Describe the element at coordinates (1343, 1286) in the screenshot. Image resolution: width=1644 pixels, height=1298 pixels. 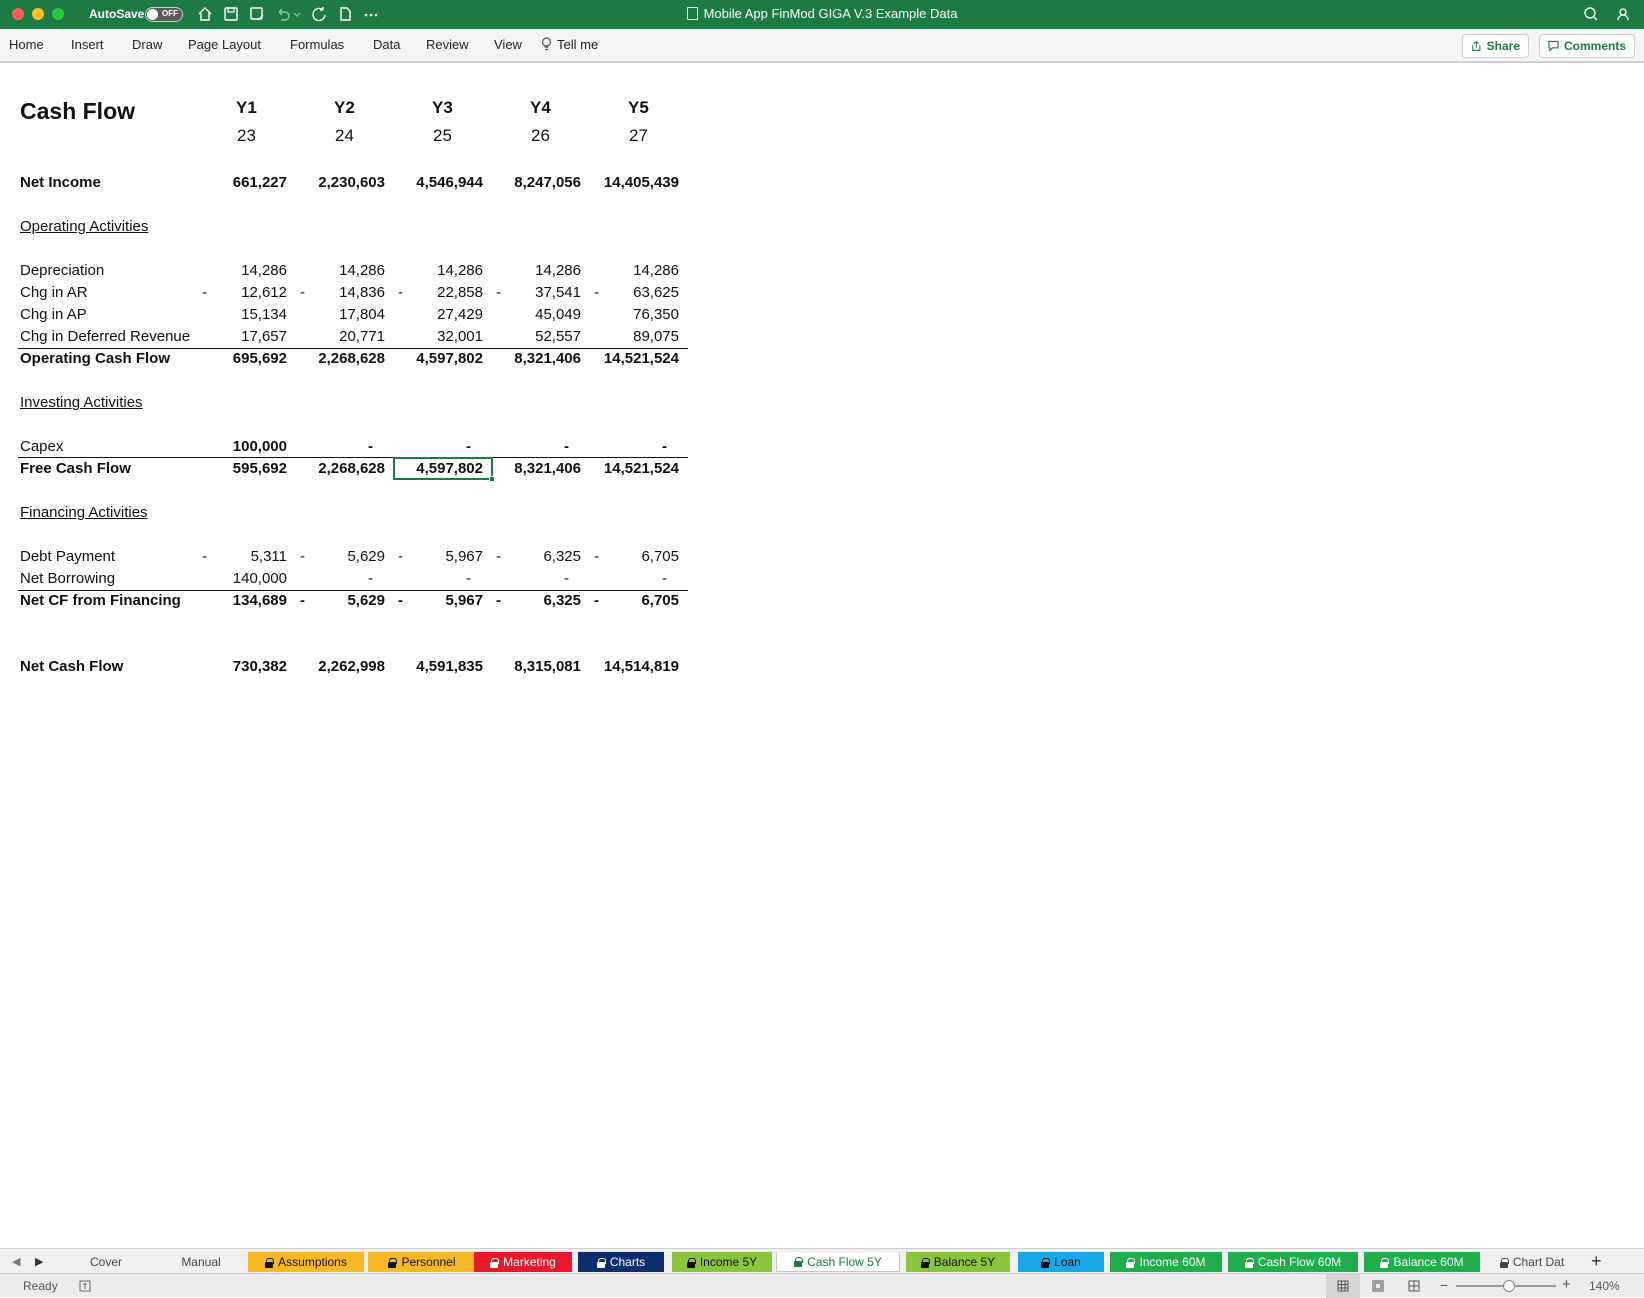
I see `normal-view-button` at that location.